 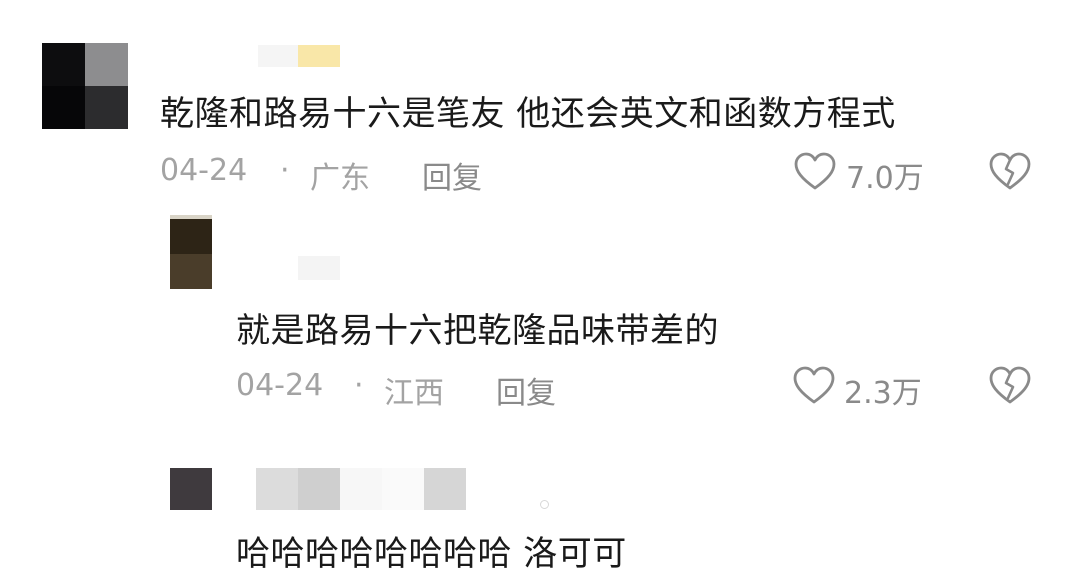 I want to click on like-count: 7.0万, so click(x=885, y=178).